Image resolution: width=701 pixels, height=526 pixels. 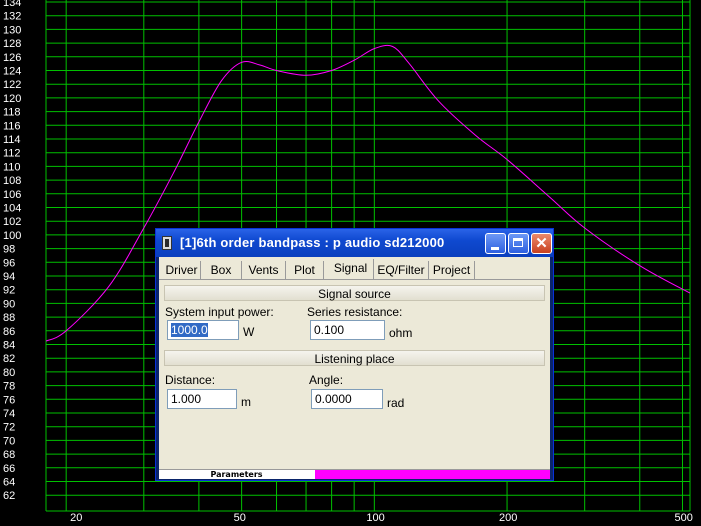 I want to click on dialog-title: [1]6th order bandpass : p audio sd212000, so click(x=312, y=242).